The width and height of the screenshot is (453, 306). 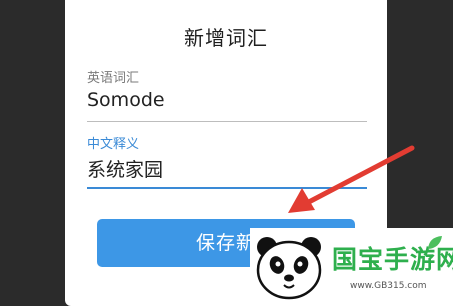 What do you see at coordinates (351, 267) in the screenshot?
I see `watermark-logo: 国宝手游网 www.GB315.com` at bounding box center [351, 267].